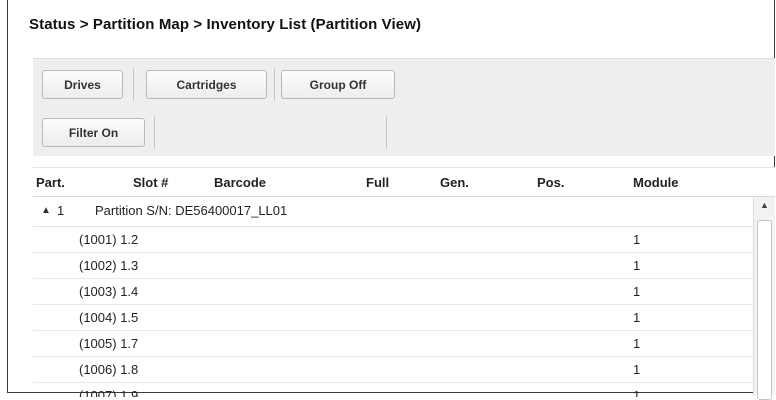 The height and width of the screenshot is (400, 776). I want to click on column-header-slot: Slot #, so click(150, 182).